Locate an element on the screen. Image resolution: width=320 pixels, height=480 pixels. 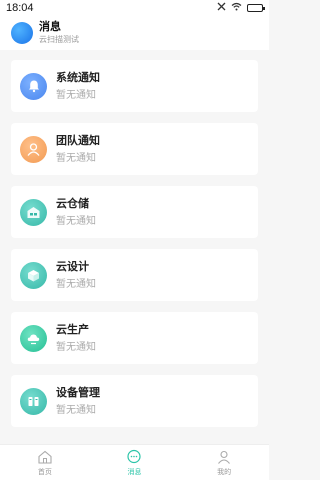
page-header: 消息 云扫描测试 is located at coordinates (134, 33).